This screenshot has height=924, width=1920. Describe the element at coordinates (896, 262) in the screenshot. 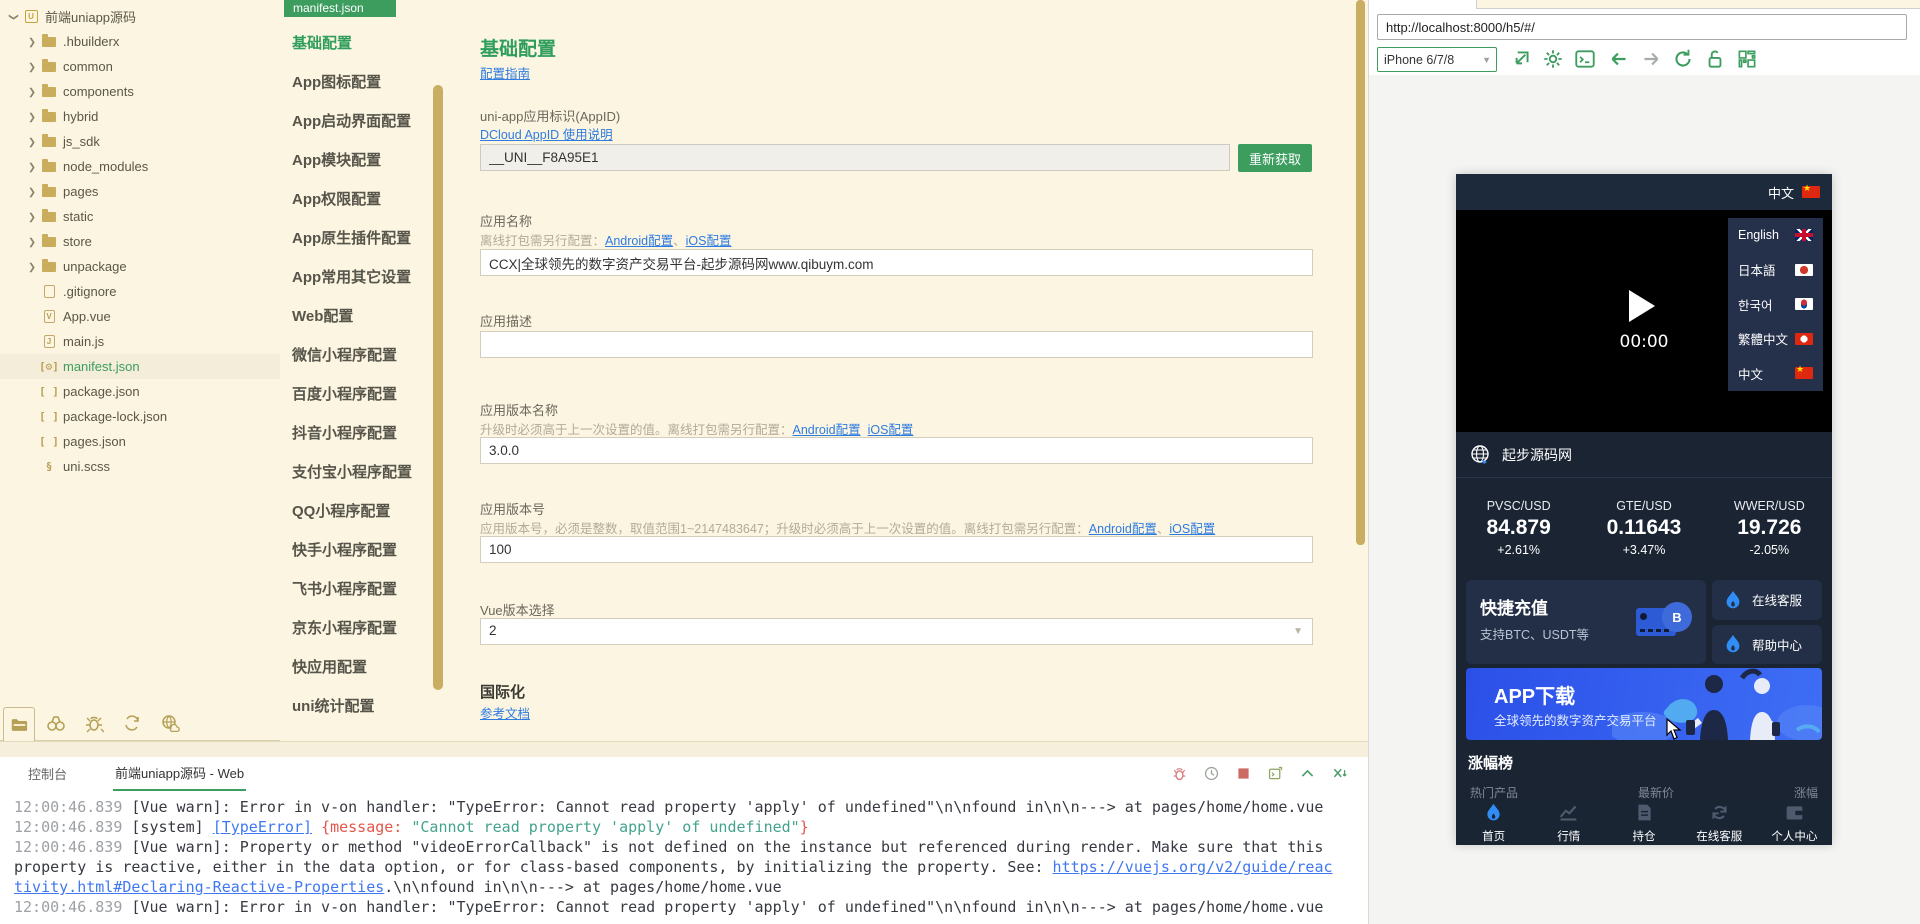

I see `app-name-input` at that location.